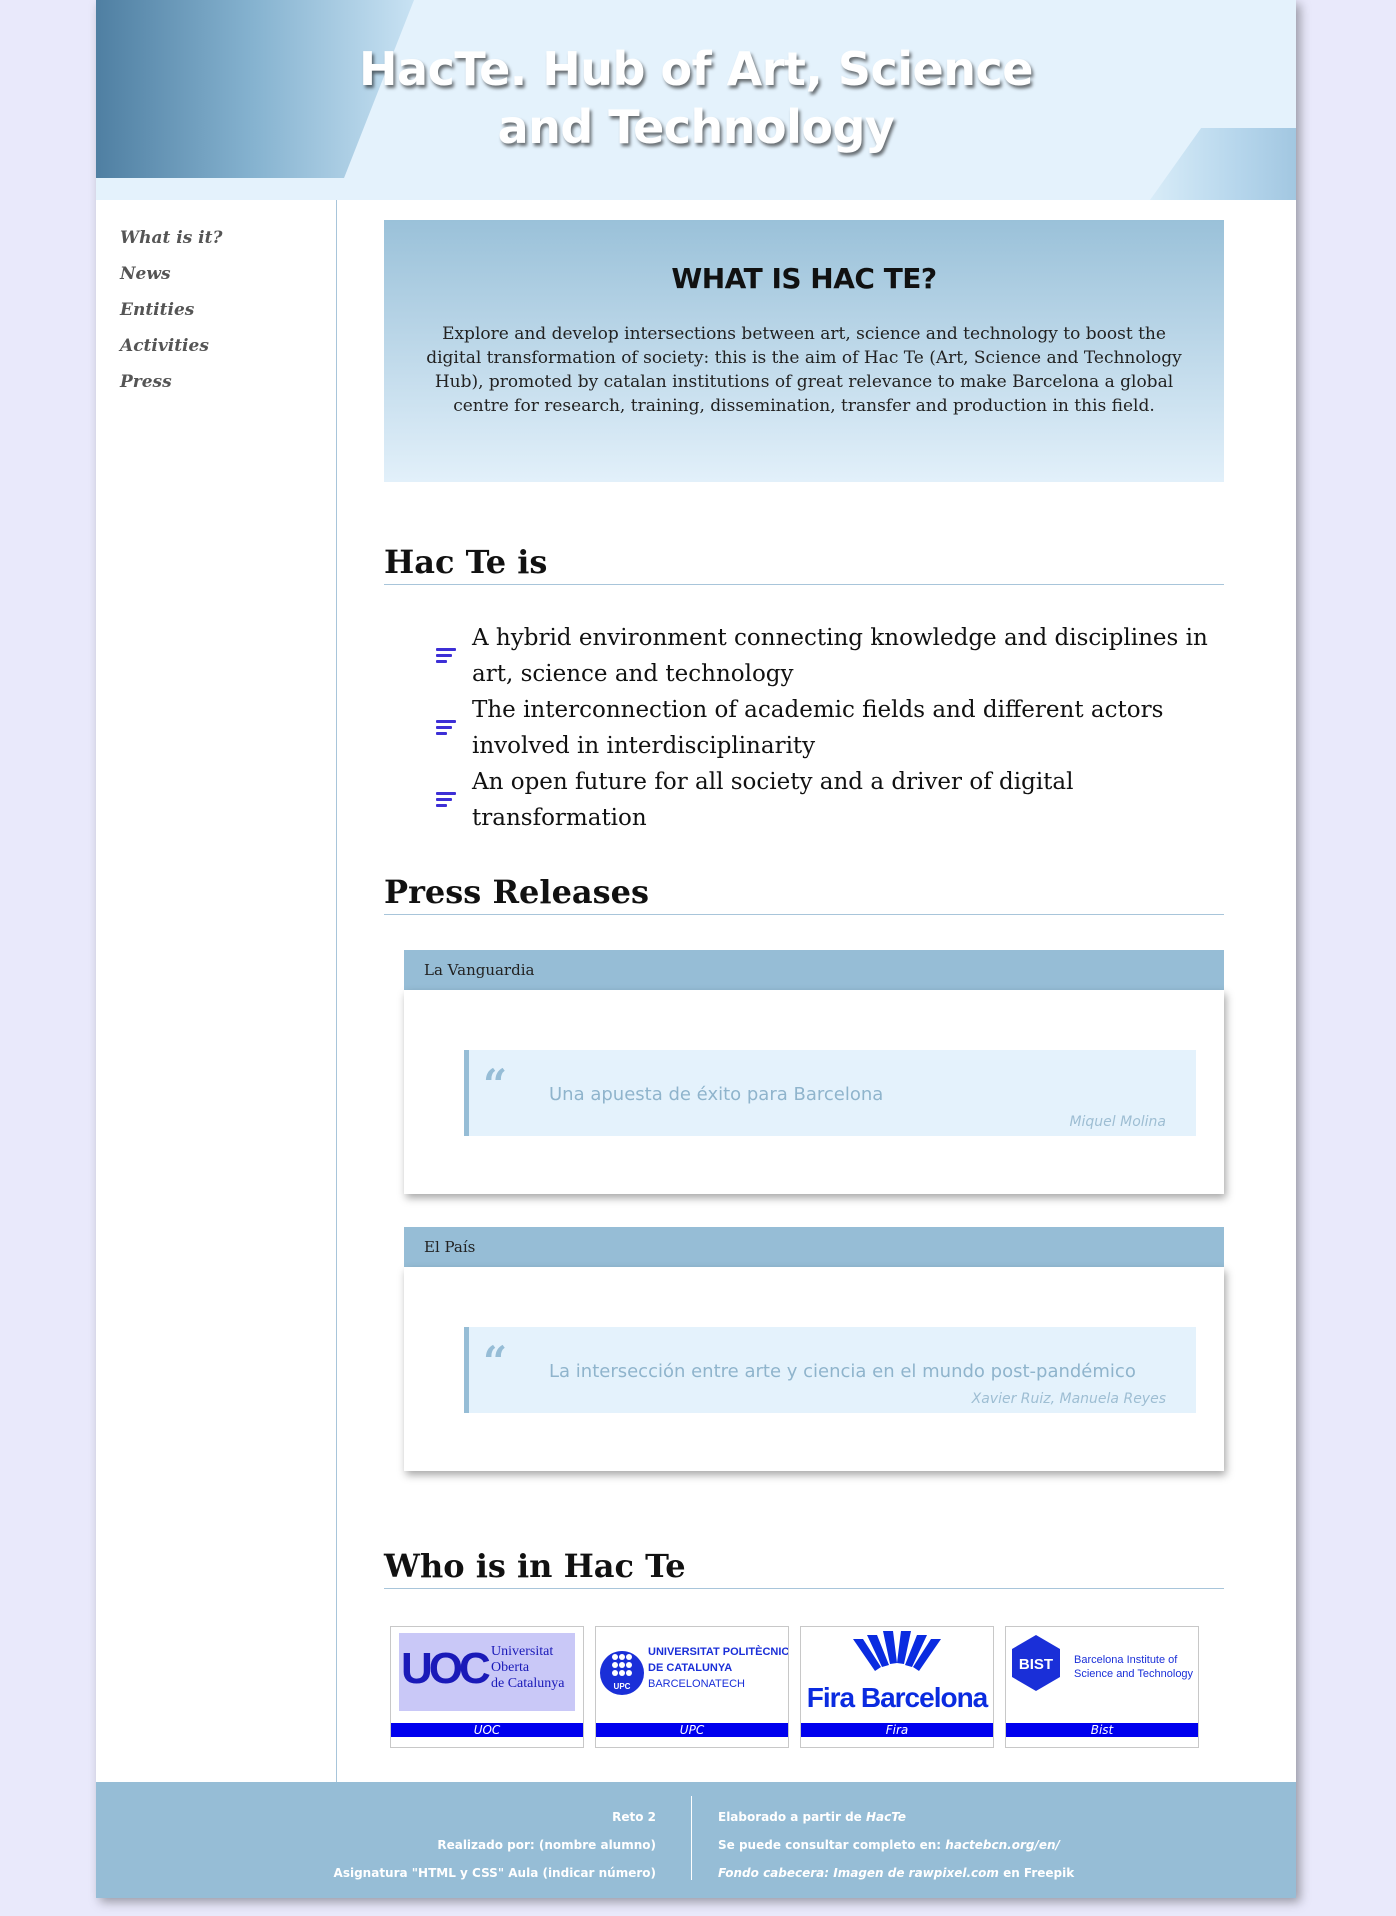 The height and width of the screenshot is (1916, 1396). Describe the element at coordinates (634, 1817) in the screenshot. I see `footer-reto: Reto 2` at that location.